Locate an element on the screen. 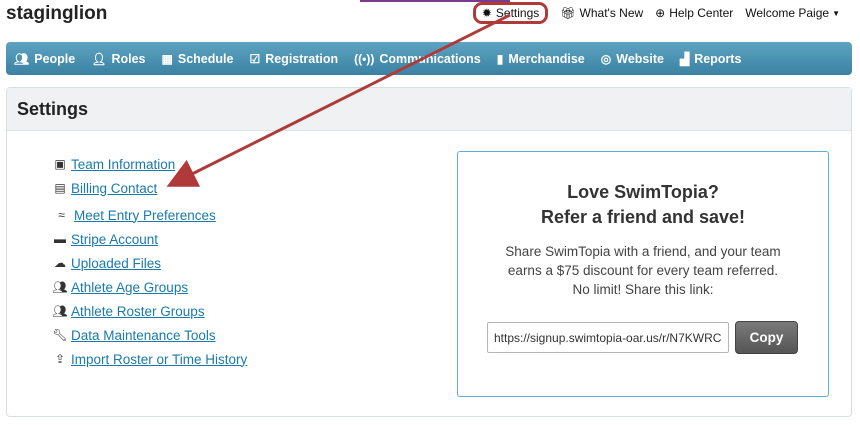 The width and height of the screenshot is (860, 425). referral-link-input is located at coordinates (608, 337).